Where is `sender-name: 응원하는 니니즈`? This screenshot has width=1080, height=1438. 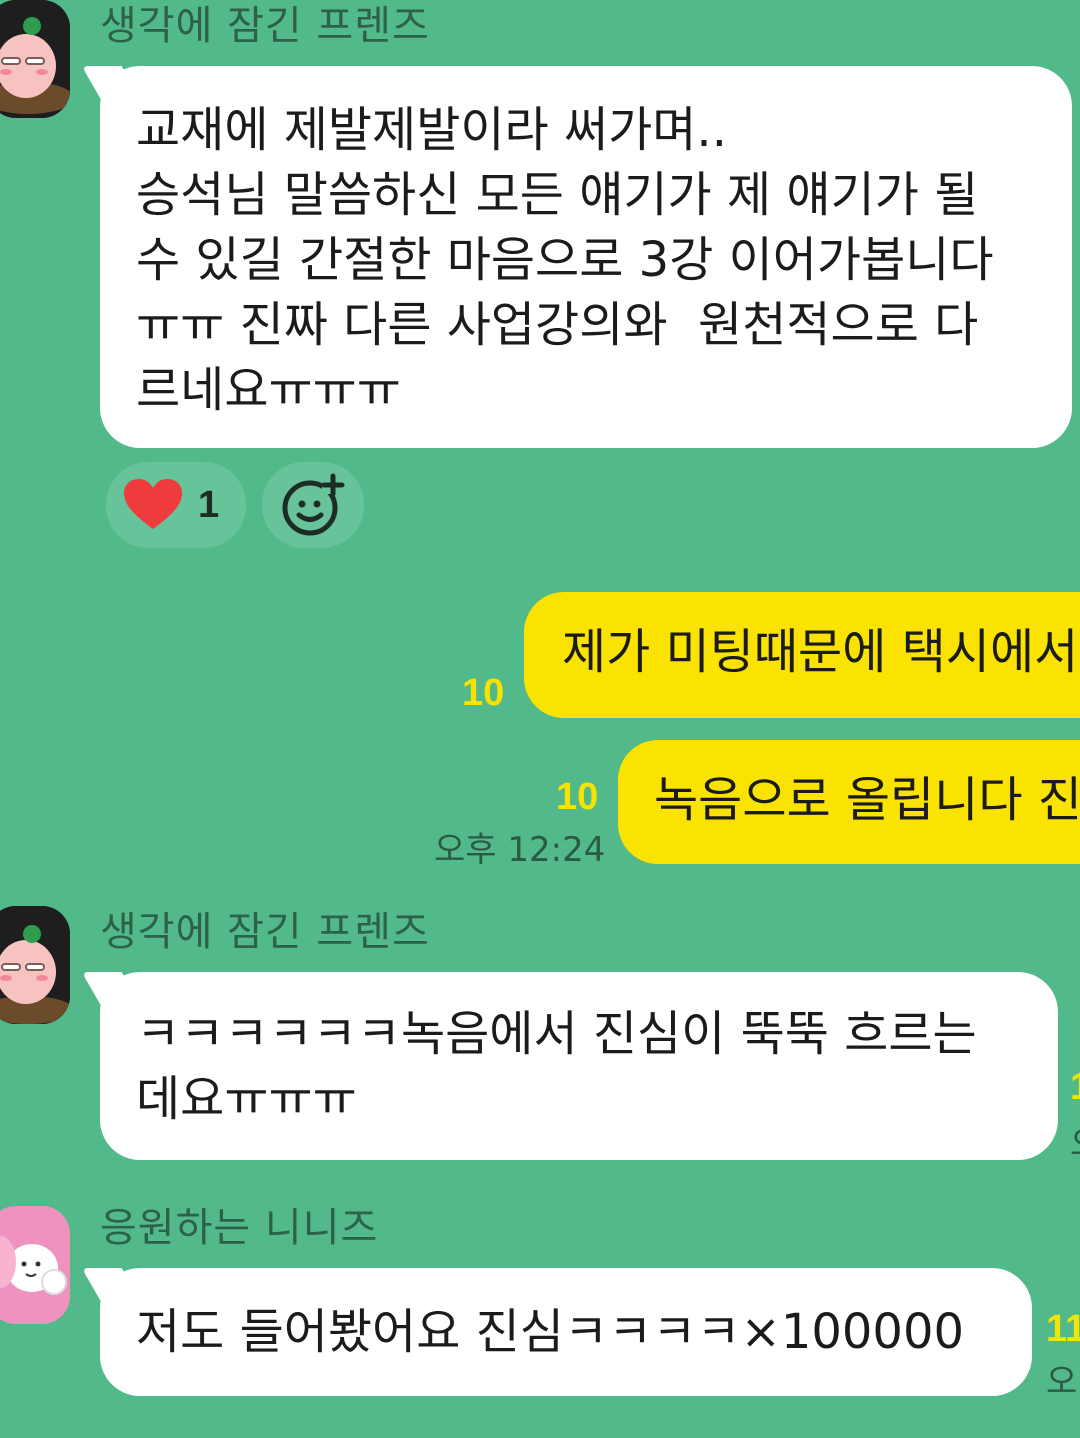
sender-name: 응원하는 니니즈 is located at coordinates (239, 1228).